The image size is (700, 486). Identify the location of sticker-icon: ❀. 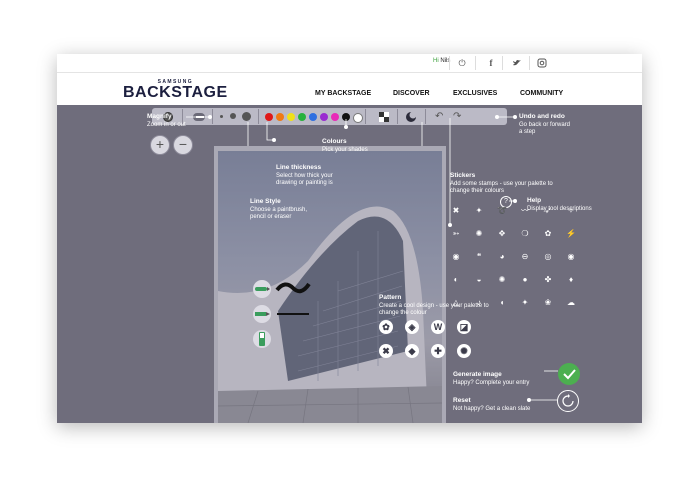
(548, 303).